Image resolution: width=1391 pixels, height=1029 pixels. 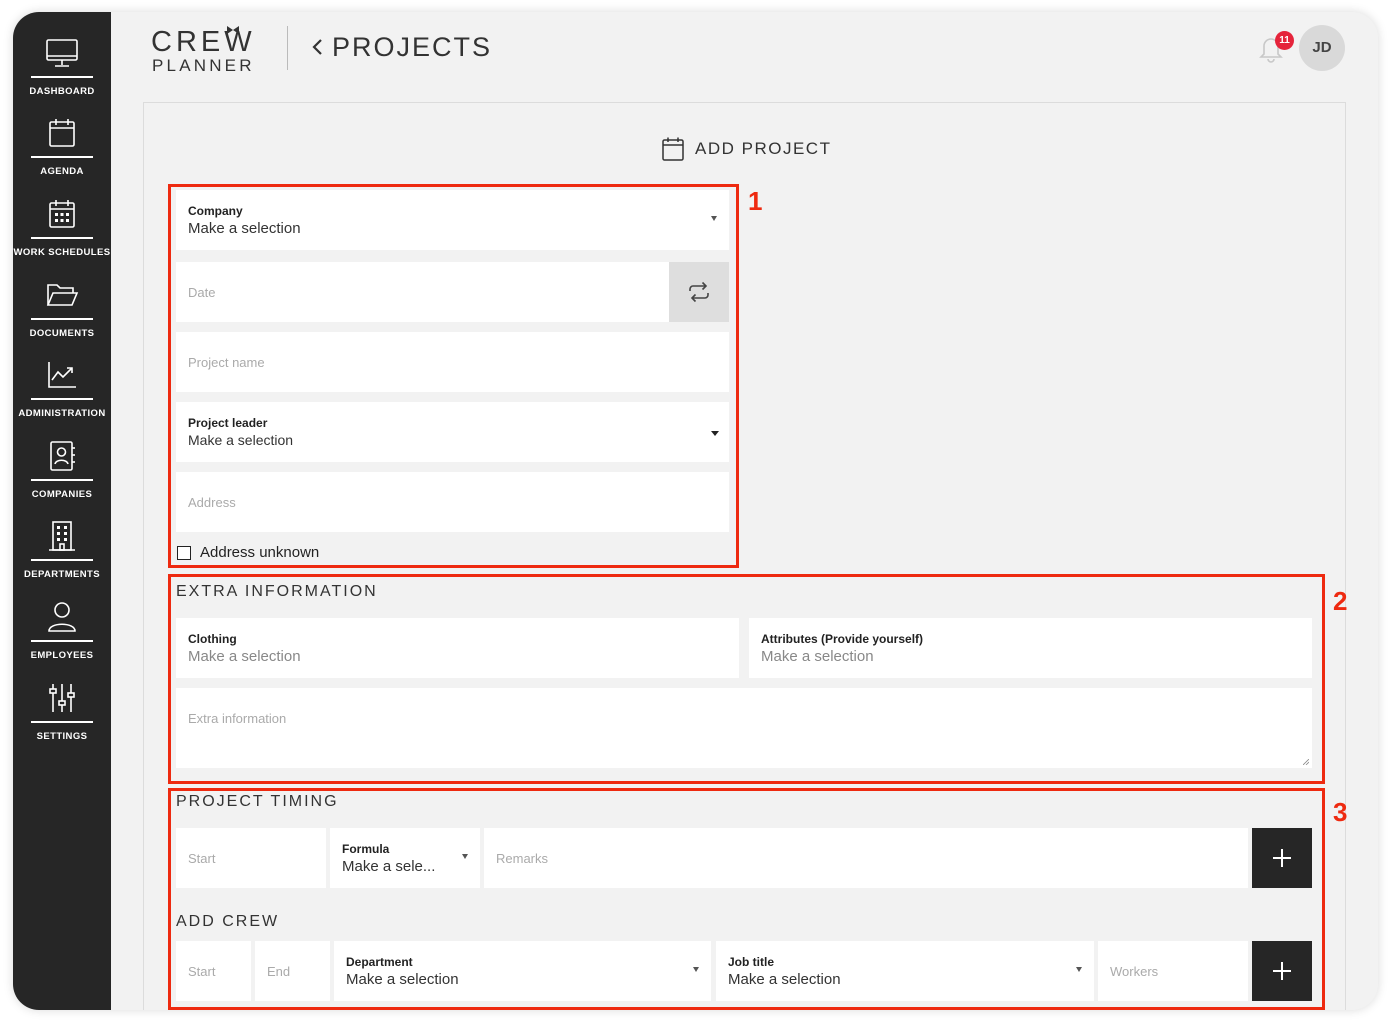 I want to click on sidebar-item-label: WORK SCHEDULES, so click(x=62, y=252).